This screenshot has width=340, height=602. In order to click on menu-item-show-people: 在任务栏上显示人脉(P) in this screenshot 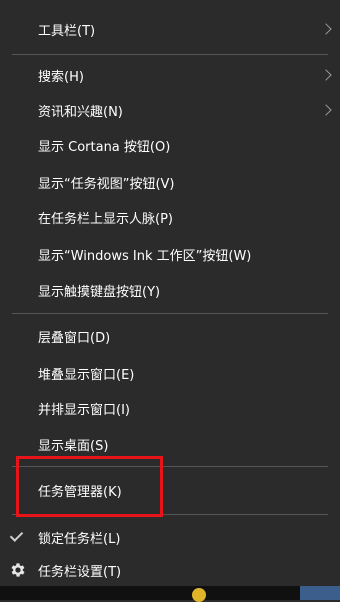, I will do `click(170, 217)`.